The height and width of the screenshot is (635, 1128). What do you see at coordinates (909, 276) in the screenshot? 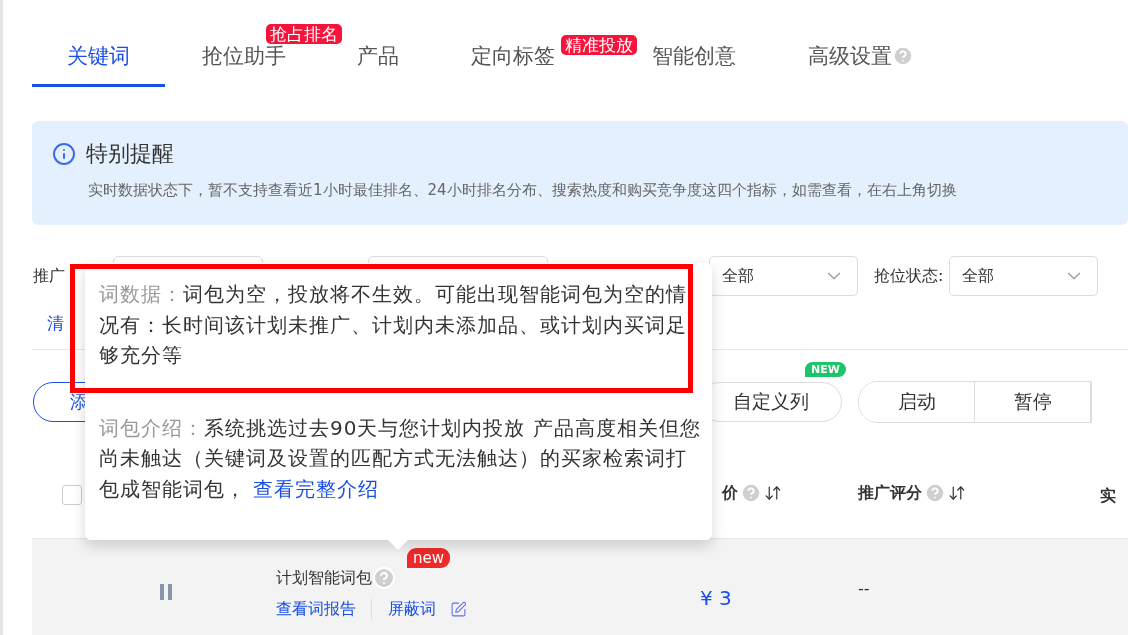
I see `filter-label: 抢位状态:` at bounding box center [909, 276].